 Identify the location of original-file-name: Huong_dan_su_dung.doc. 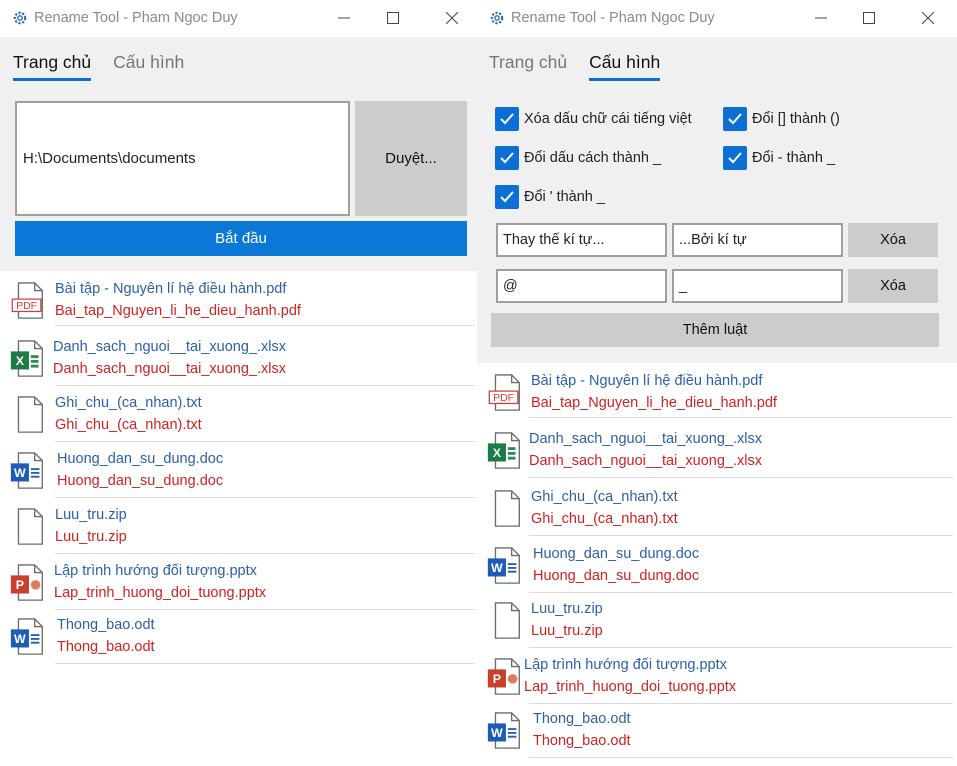
(140, 459).